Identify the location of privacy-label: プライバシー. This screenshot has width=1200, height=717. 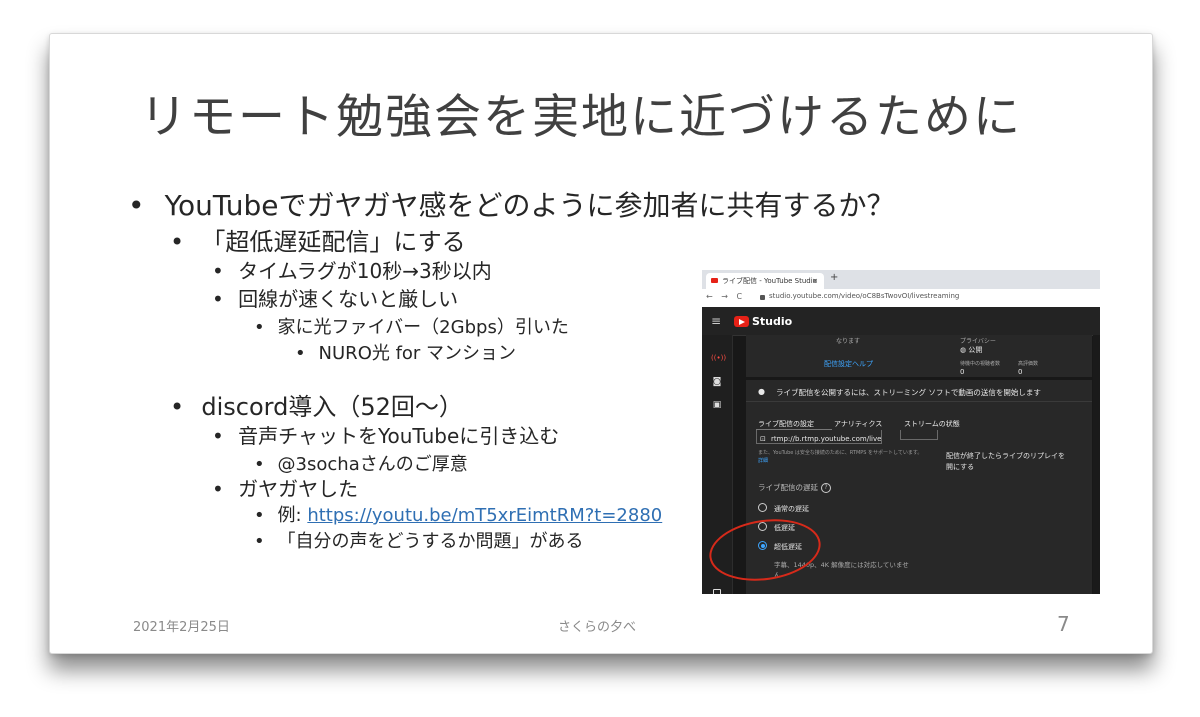
(978, 341).